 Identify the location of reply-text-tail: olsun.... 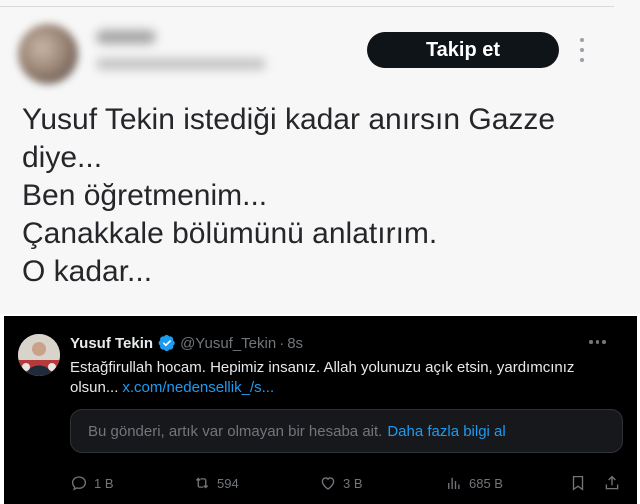
(94, 387).